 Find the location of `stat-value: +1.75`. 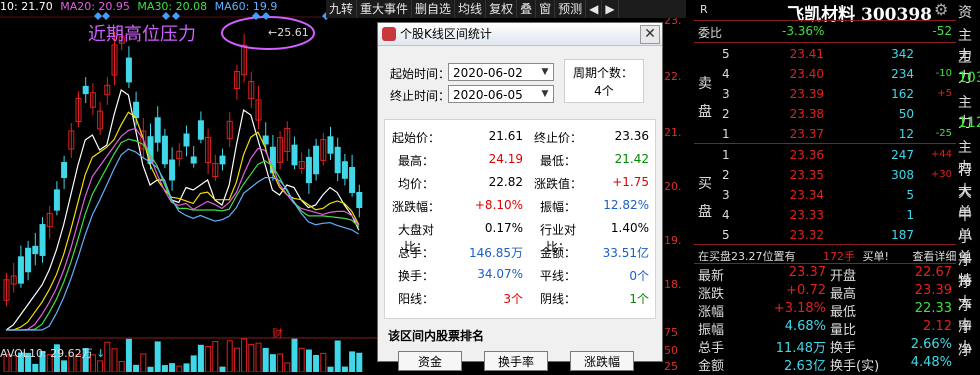

stat-value: +1.75 is located at coordinates (630, 182).